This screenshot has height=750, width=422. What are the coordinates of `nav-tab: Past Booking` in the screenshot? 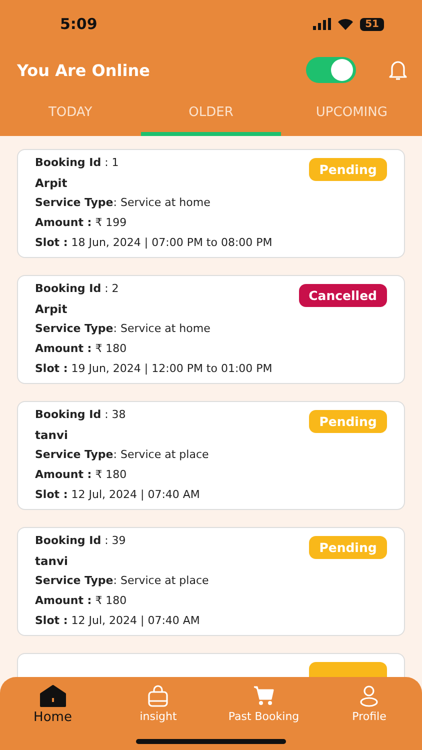 It's located at (263, 713).